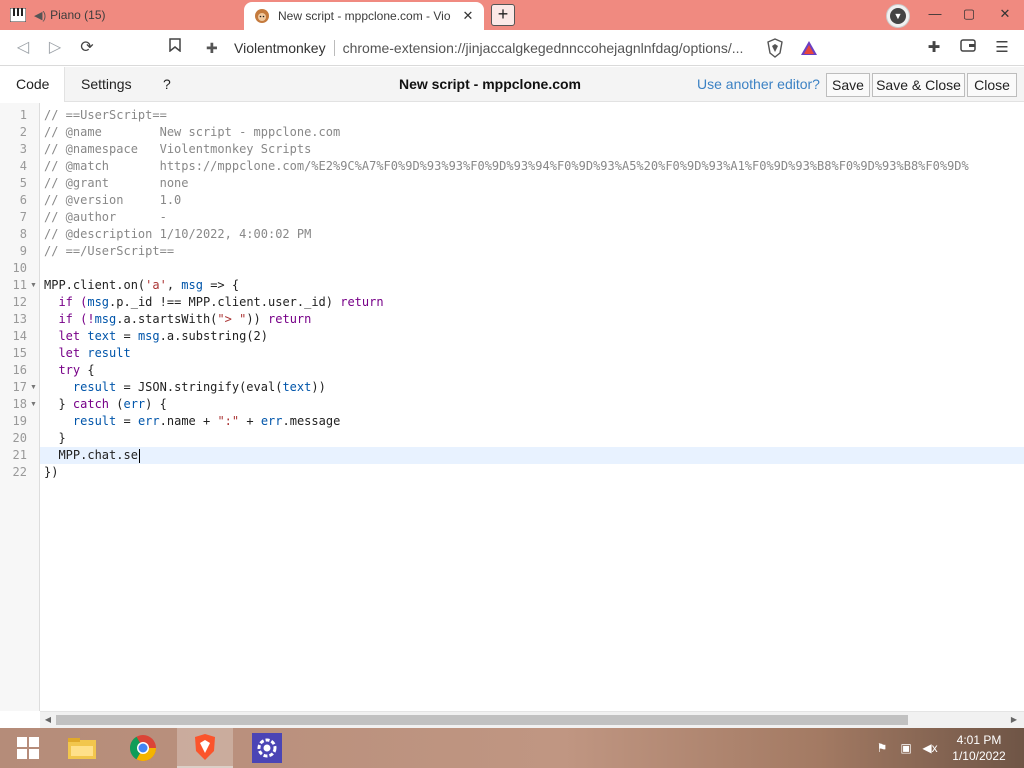 The height and width of the screenshot is (768, 1024). Describe the element at coordinates (482, 720) in the screenshot. I see `scrollbar-thumb` at that location.